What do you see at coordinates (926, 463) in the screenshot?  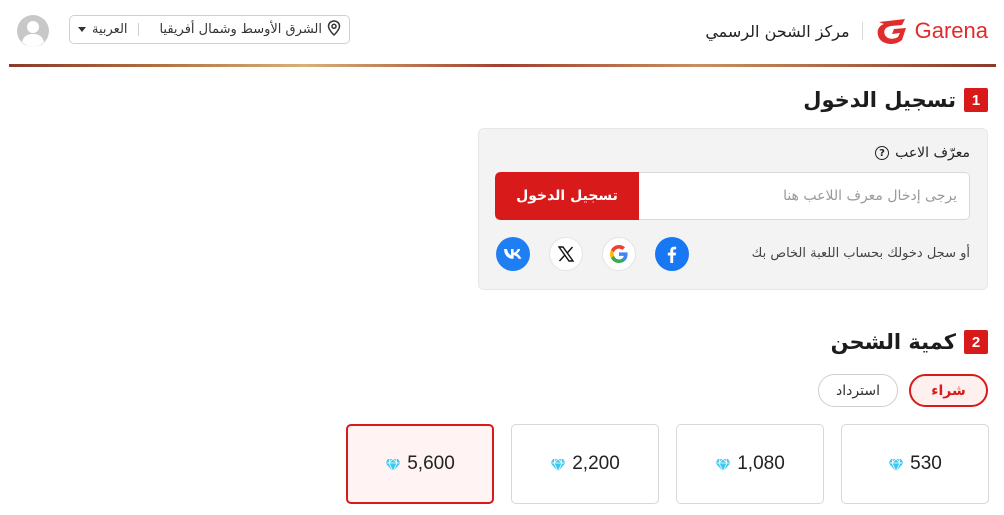 I see `amount-value: 530` at bounding box center [926, 463].